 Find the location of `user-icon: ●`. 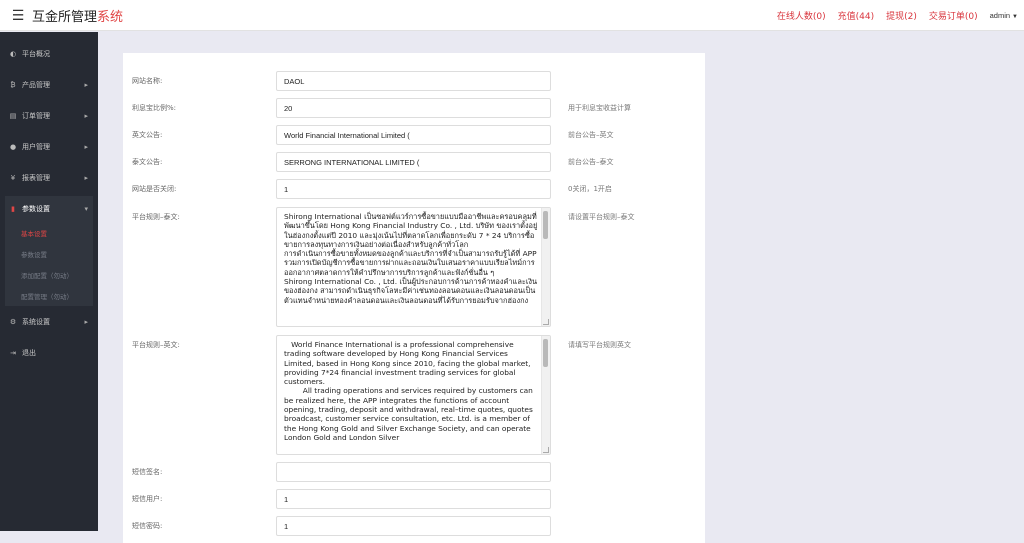

user-icon: ● is located at coordinates (13, 146).